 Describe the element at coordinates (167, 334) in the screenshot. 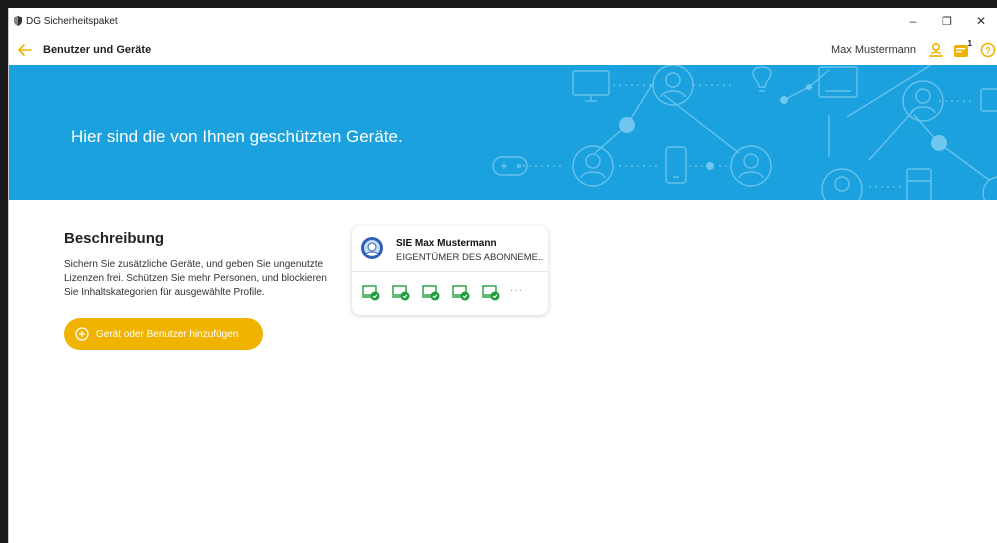

I see `add-button-label: Gerät oder Benutzer hinzufügen` at that location.